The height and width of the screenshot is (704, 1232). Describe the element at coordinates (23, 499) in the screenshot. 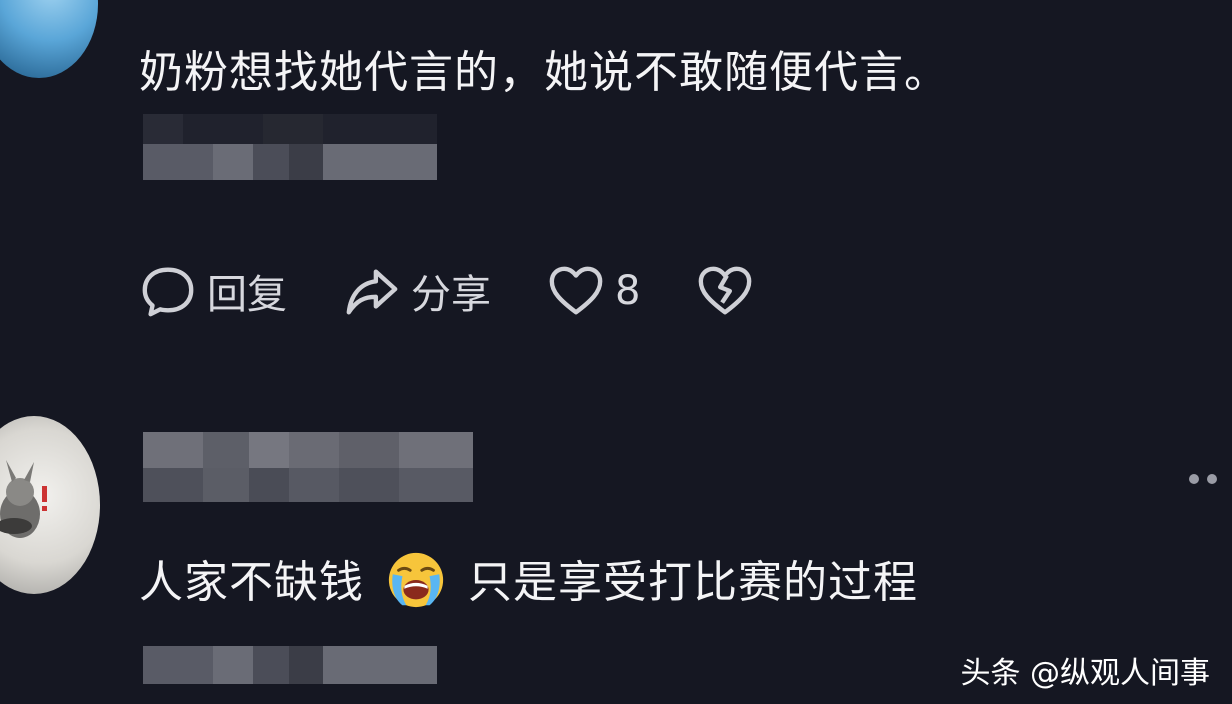

I see `rabbit-icon` at that location.